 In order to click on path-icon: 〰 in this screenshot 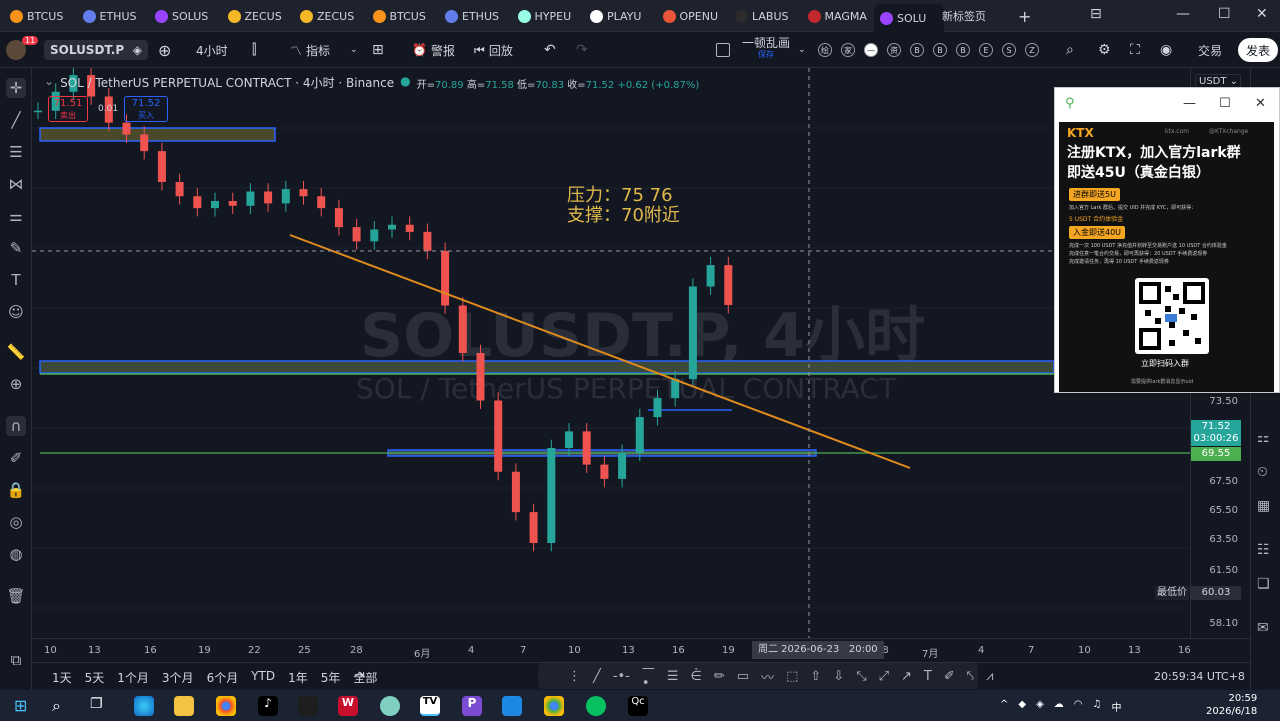, I will do `click(767, 676)`.